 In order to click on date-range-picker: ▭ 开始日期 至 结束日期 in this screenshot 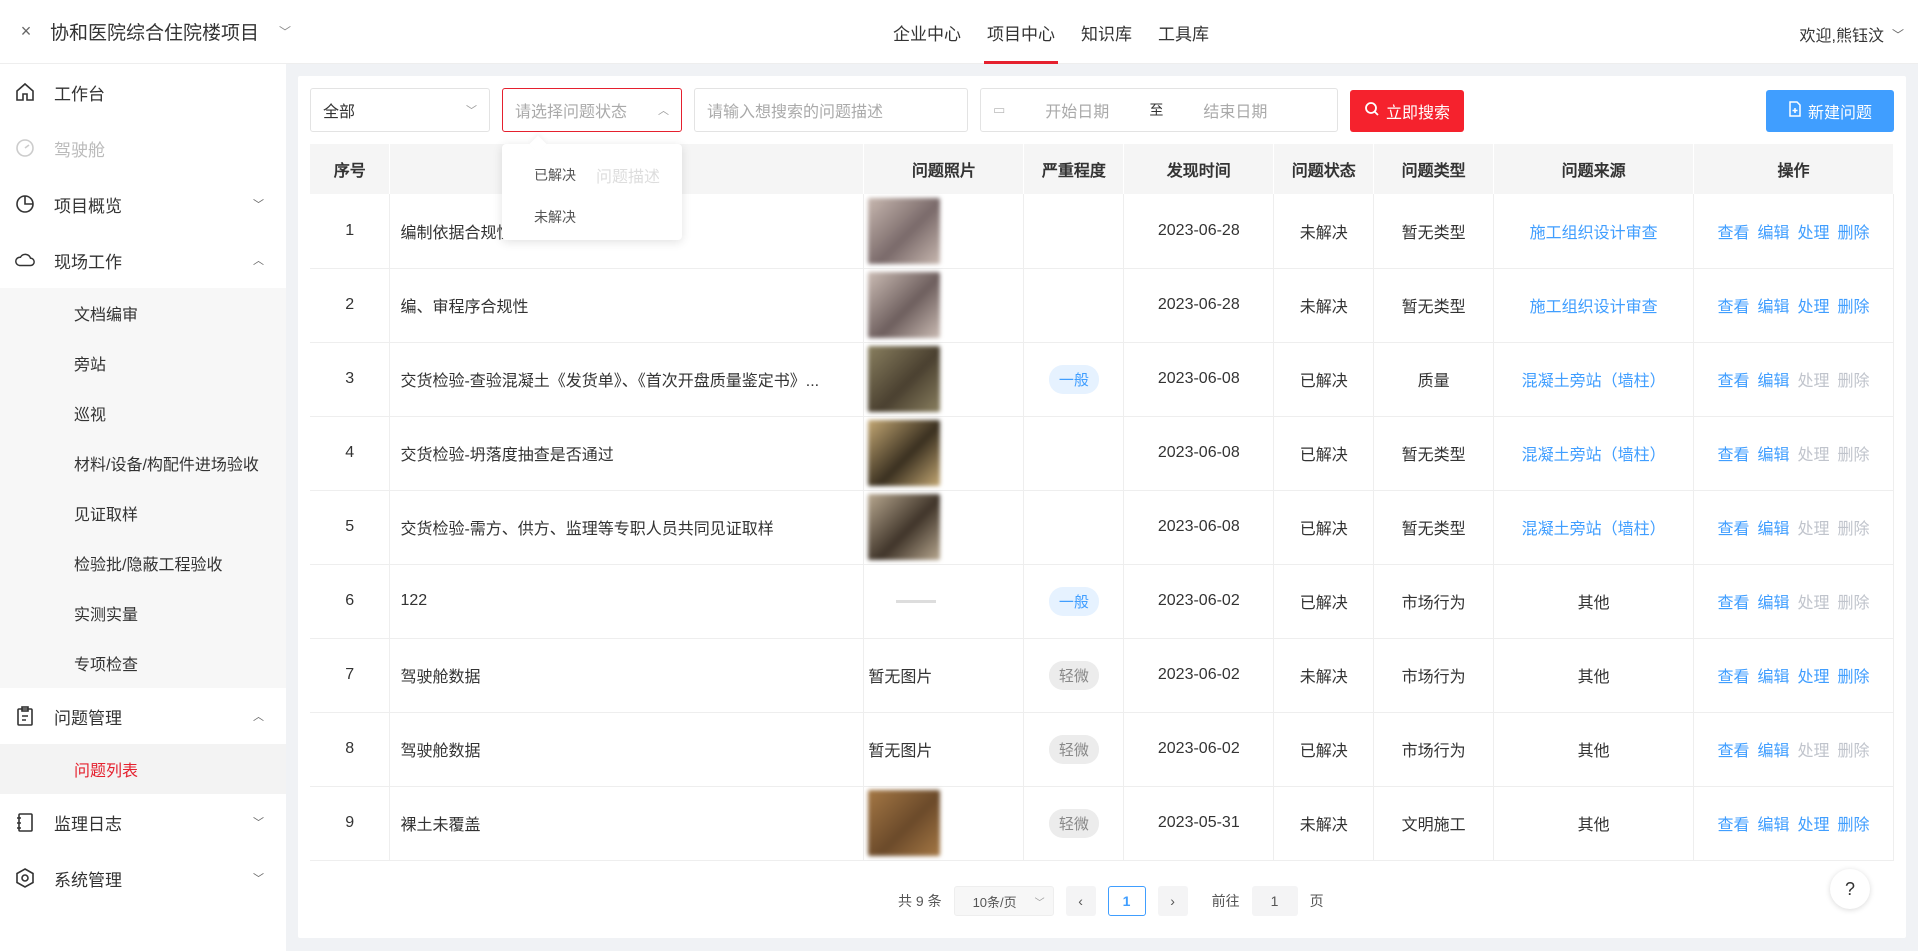, I will do `click(1159, 110)`.